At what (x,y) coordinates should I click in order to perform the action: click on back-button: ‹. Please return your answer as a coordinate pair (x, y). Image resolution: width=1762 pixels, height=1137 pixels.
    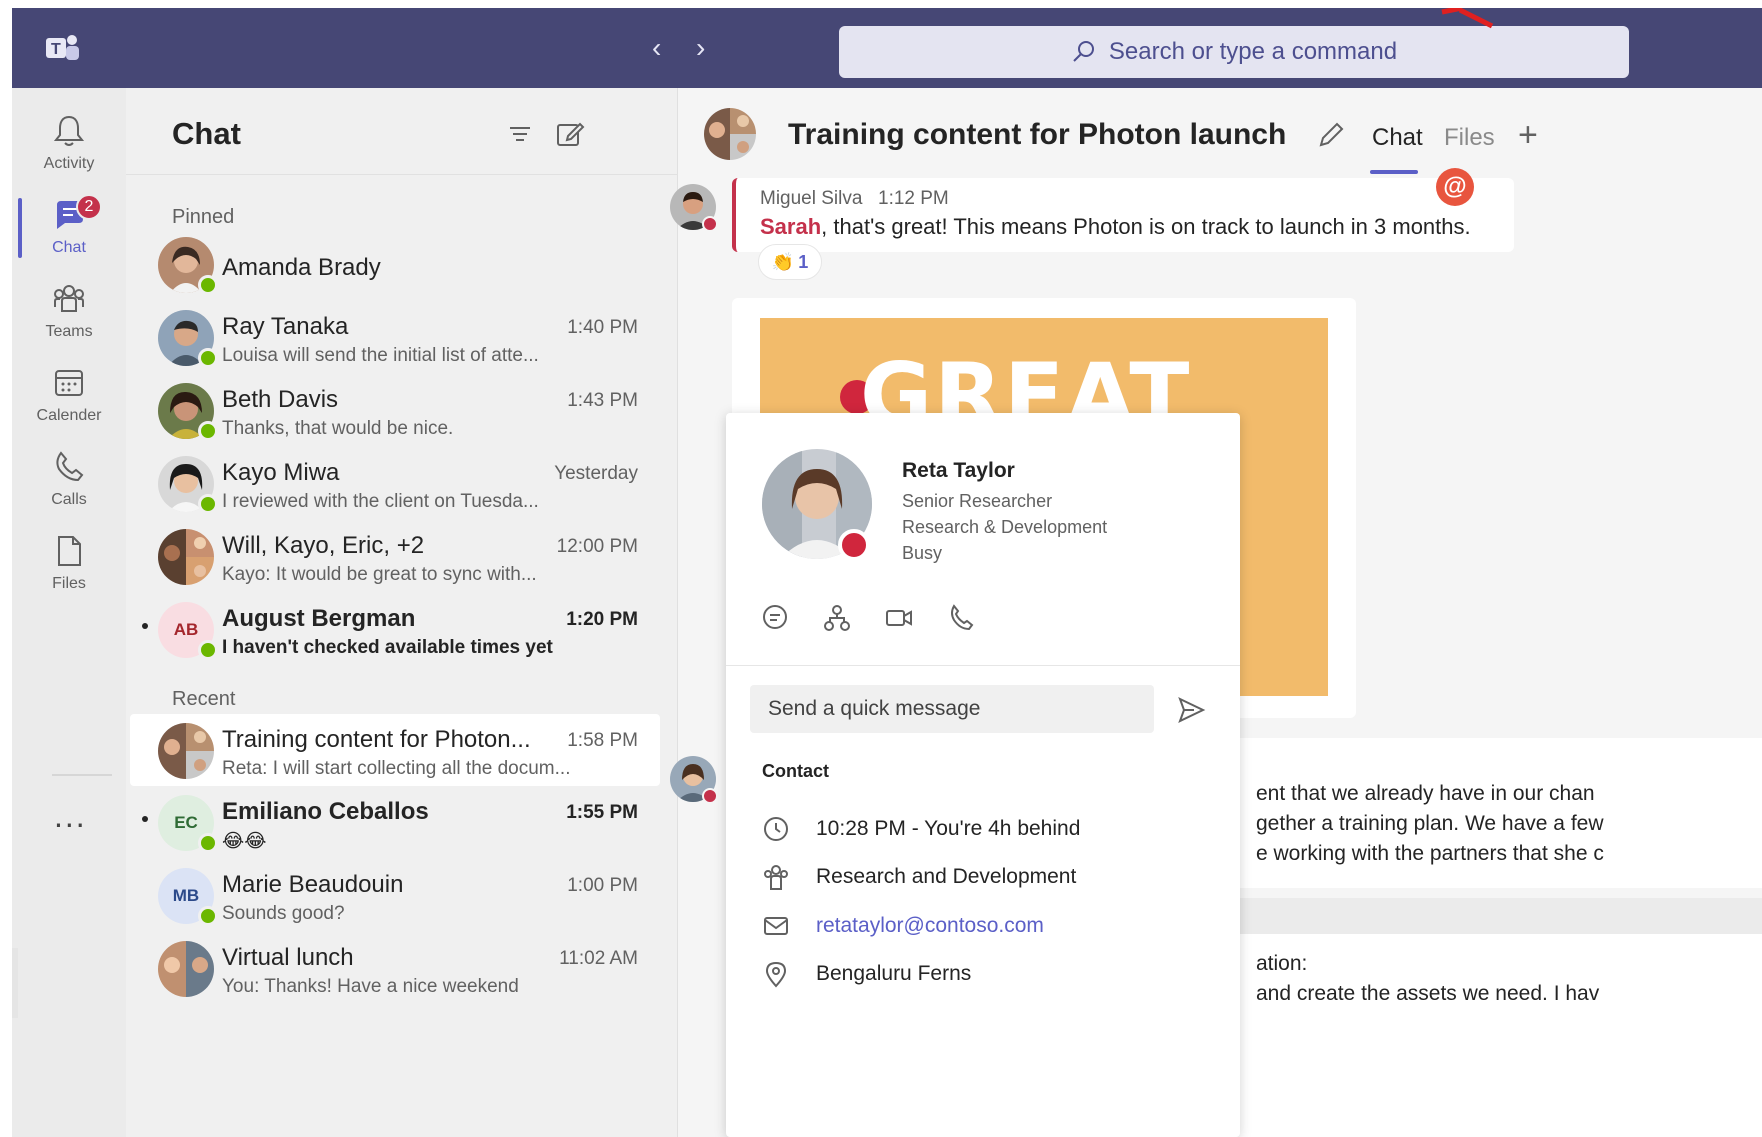
    Looking at the image, I should click on (656, 48).